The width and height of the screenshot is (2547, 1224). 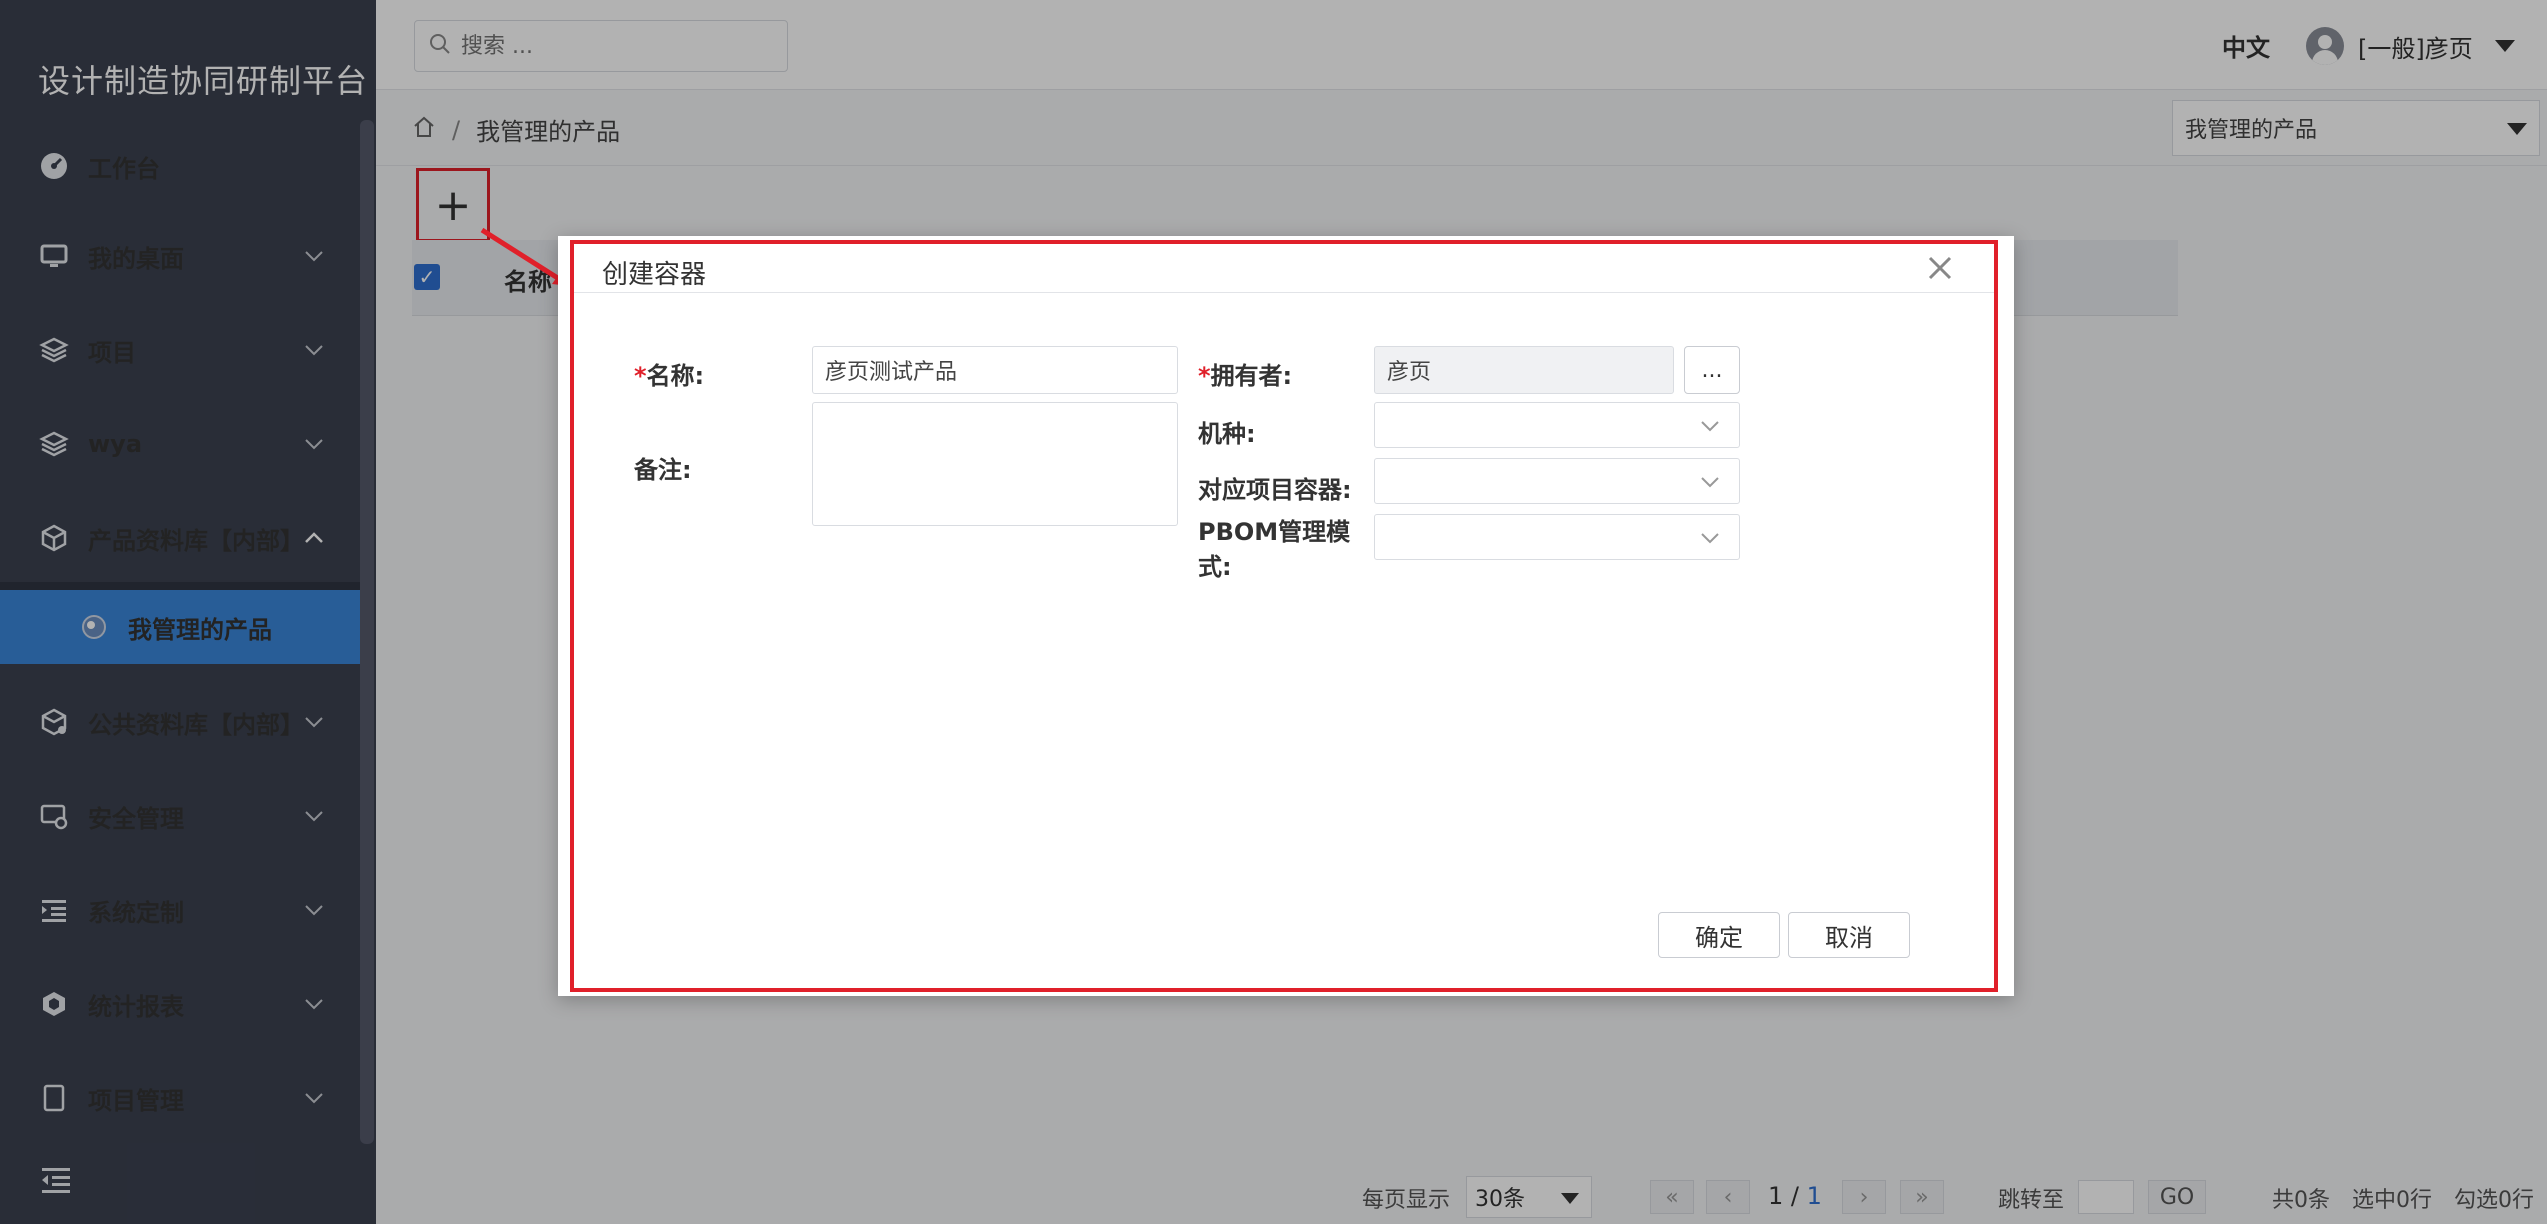 I want to click on cancel-button: 取消, so click(x=1849, y=935).